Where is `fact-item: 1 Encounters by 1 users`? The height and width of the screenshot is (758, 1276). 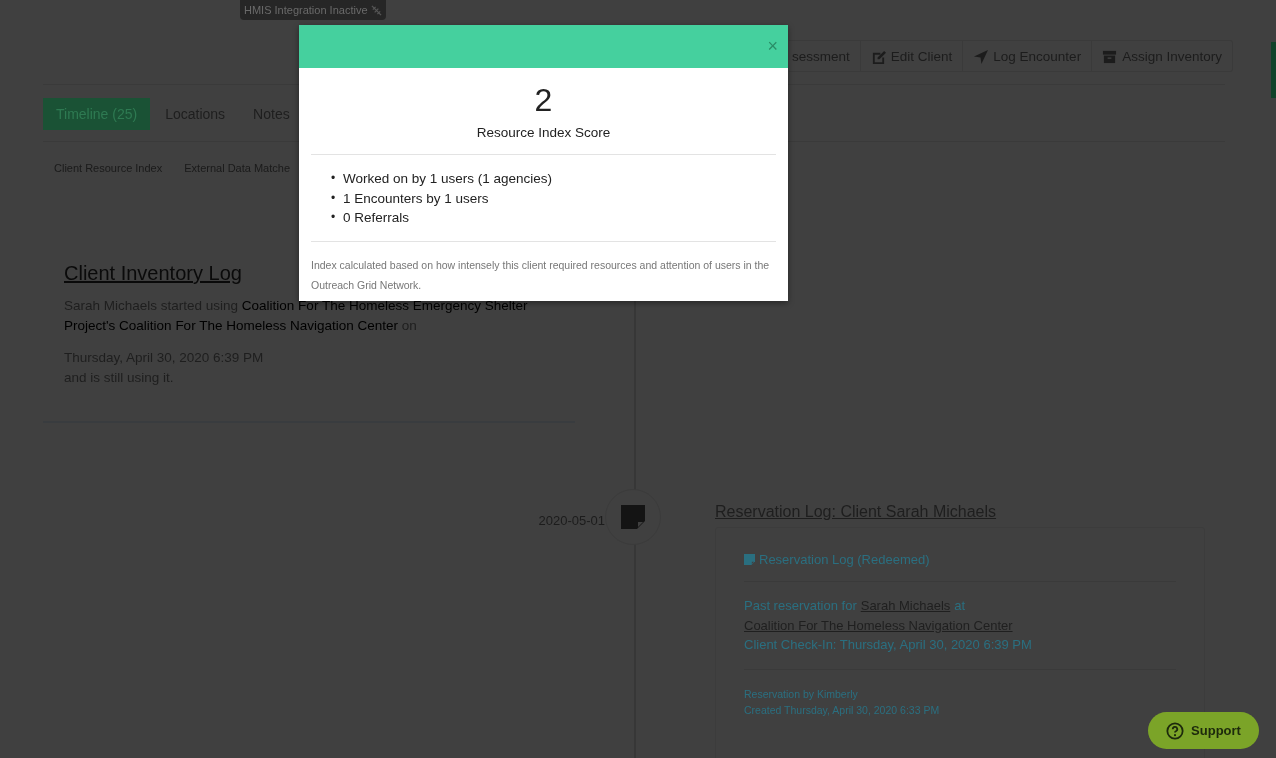 fact-item: 1 Encounters by 1 users is located at coordinates (416, 198).